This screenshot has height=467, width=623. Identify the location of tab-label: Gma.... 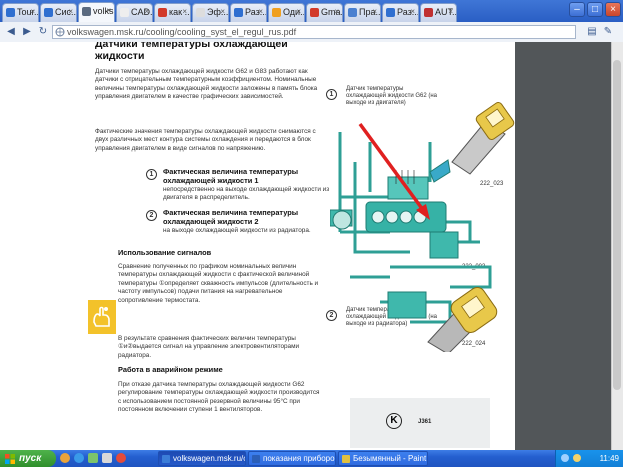
(332, 12).